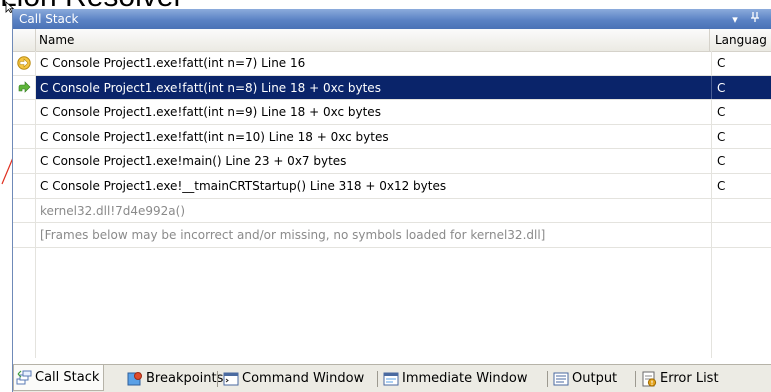 The height and width of the screenshot is (392, 771). I want to click on tab-label: Call Stack, so click(67, 377).